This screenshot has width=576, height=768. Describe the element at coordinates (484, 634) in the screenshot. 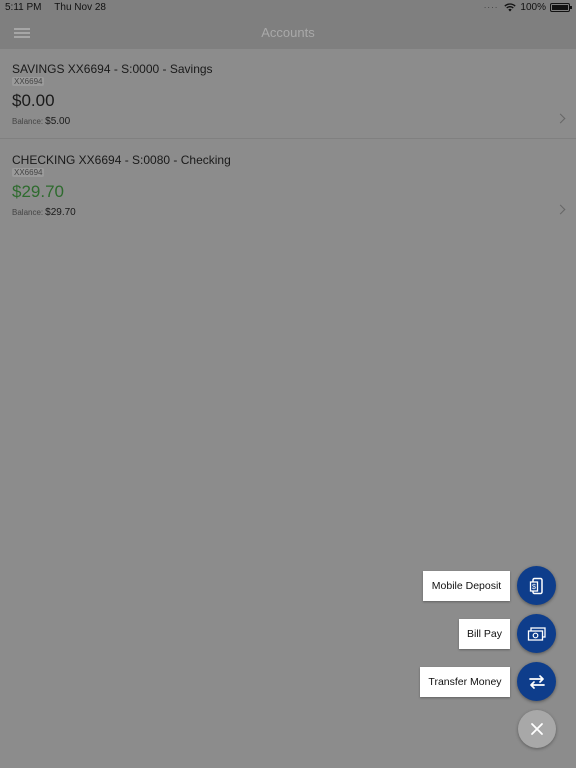

I see `bill-pay-label: Bill Pay` at that location.